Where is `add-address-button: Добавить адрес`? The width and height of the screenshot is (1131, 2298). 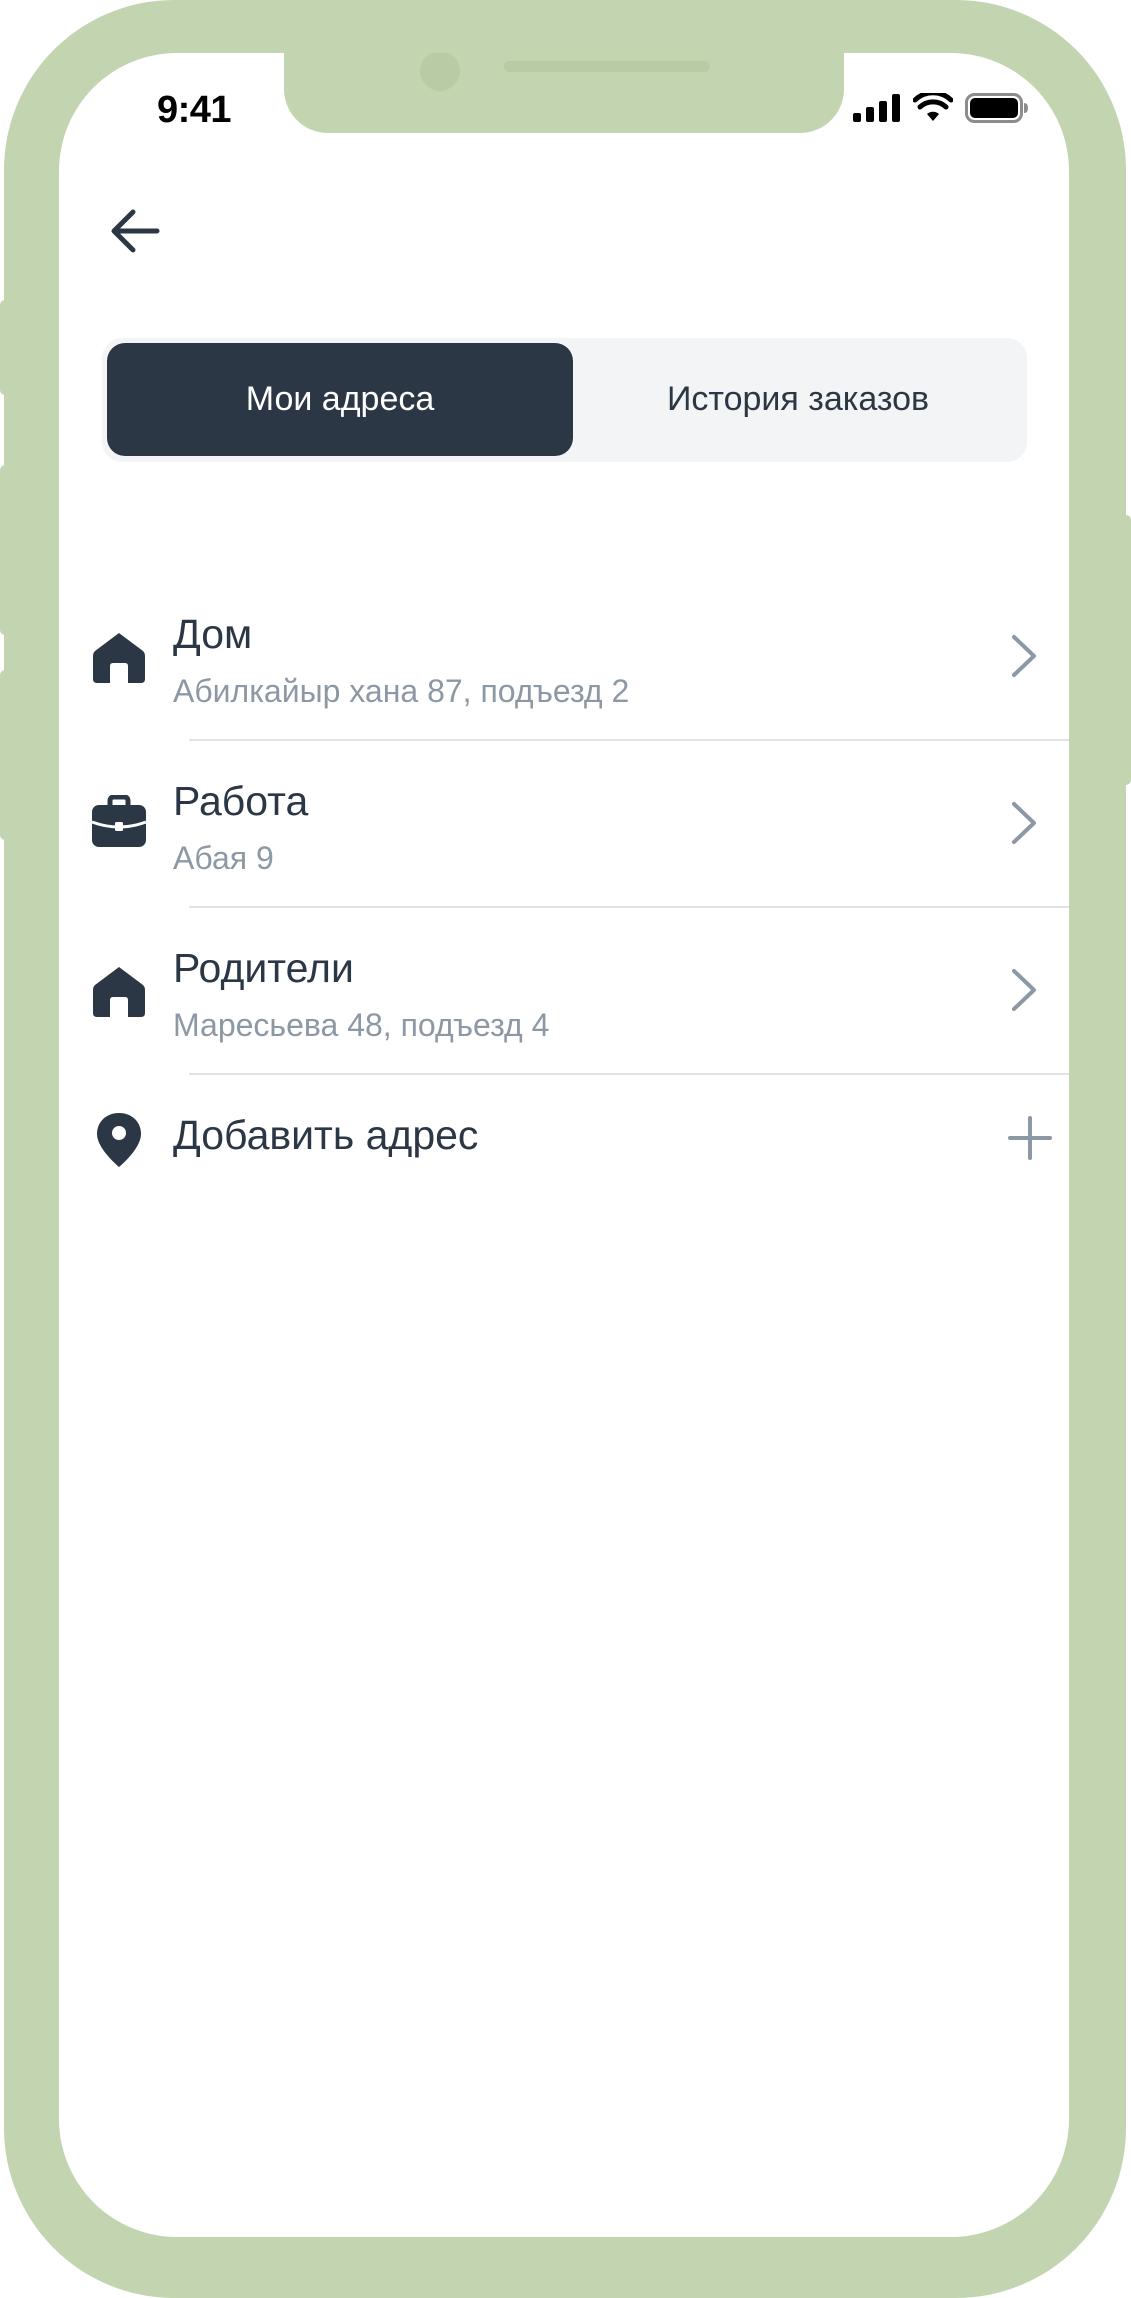 add-address-button: Добавить адрес is located at coordinates (564, 1139).